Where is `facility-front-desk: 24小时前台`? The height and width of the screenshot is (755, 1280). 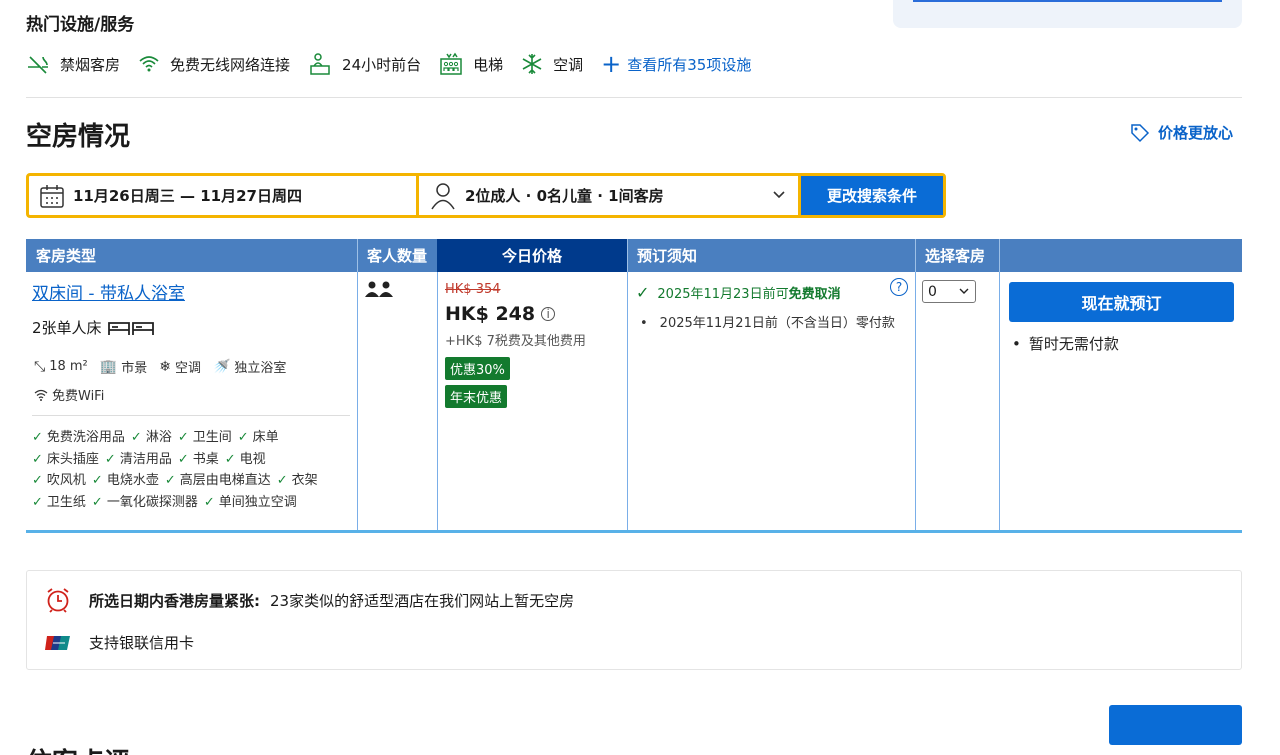
facility-front-desk: 24小时前台 is located at coordinates (364, 64).